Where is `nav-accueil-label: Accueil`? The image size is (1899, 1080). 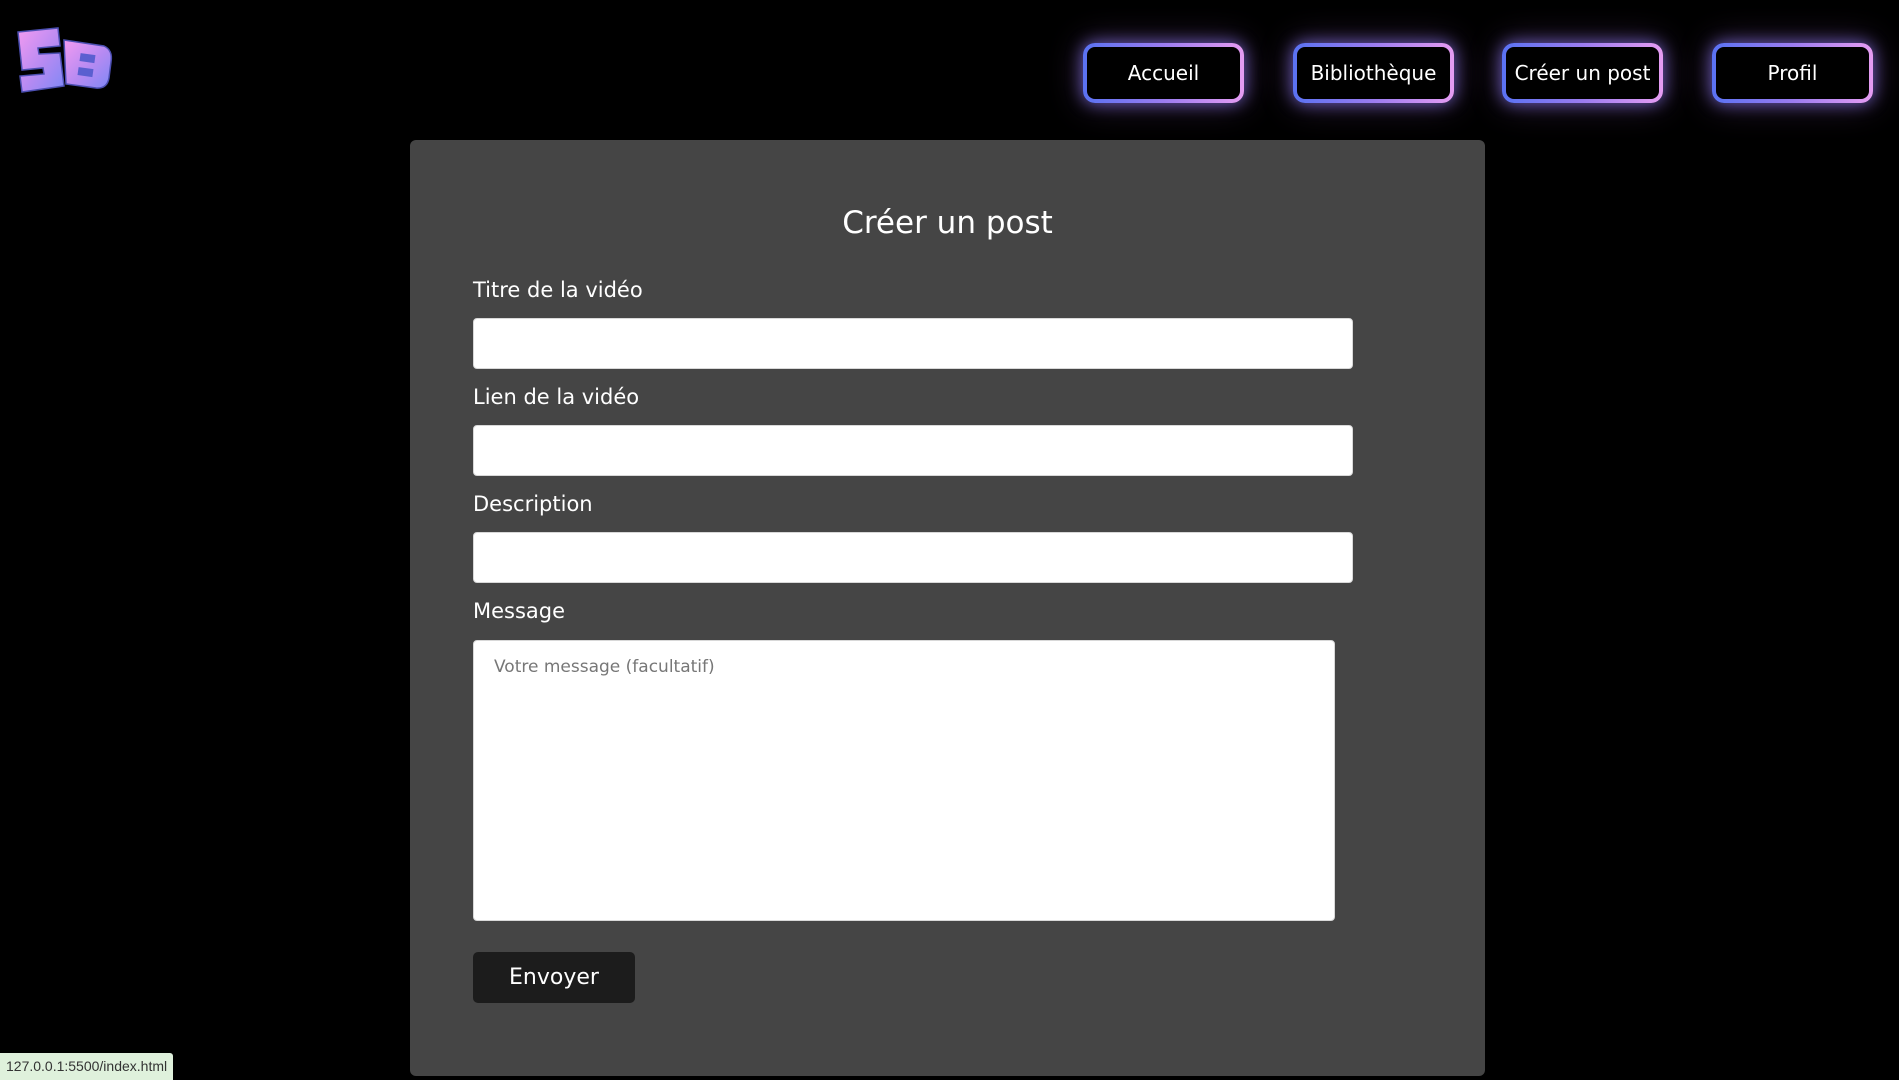 nav-accueil-label: Accueil is located at coordinates (1163, 73).